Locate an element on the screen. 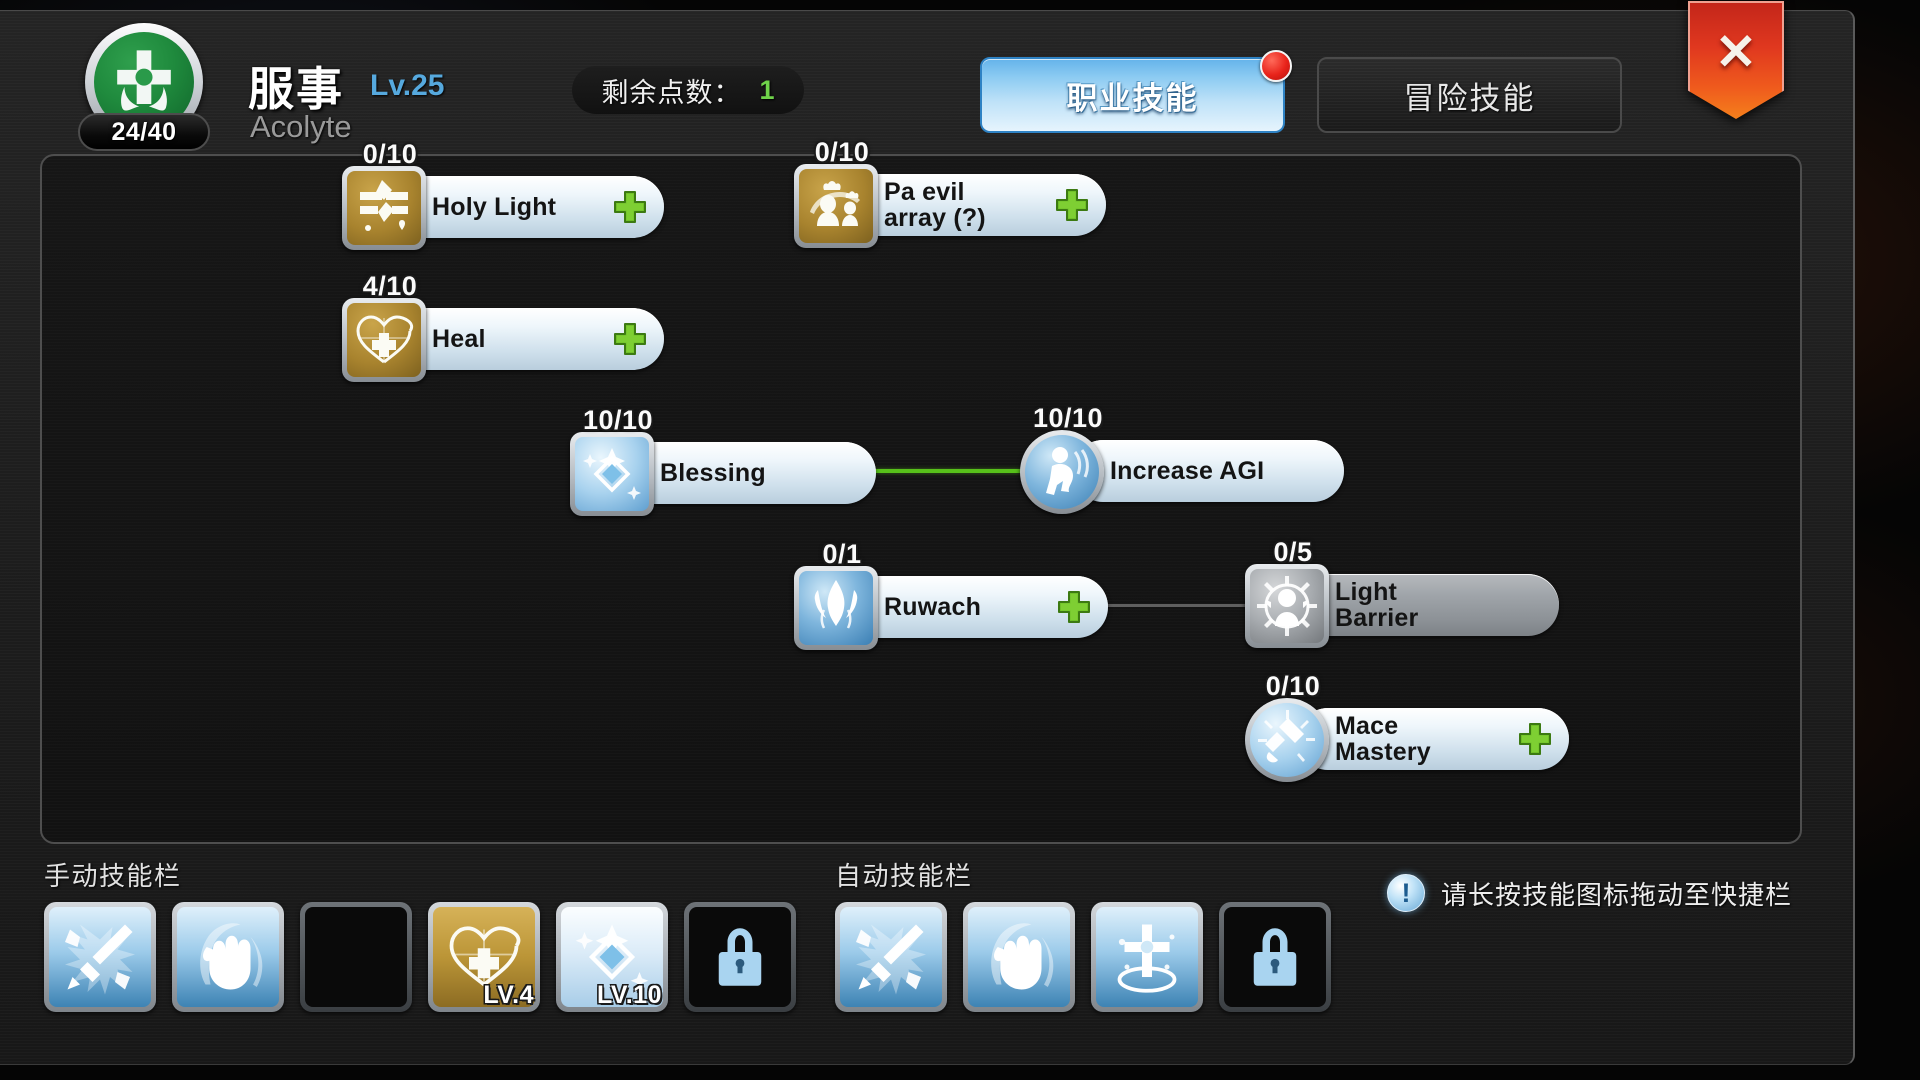  plus-icon-holy-light is located at coordinates (630, 207).